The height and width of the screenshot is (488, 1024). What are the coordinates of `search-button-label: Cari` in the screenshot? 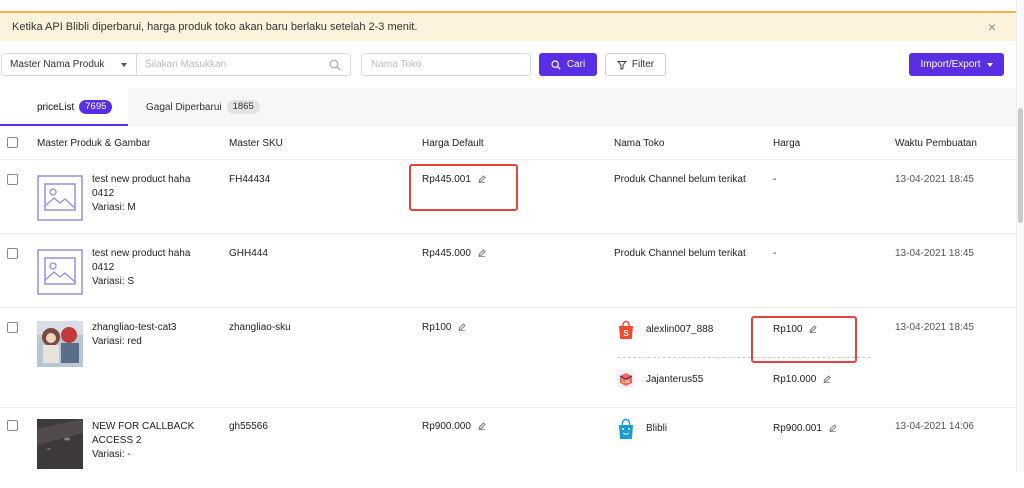 It's located at (576, 64).